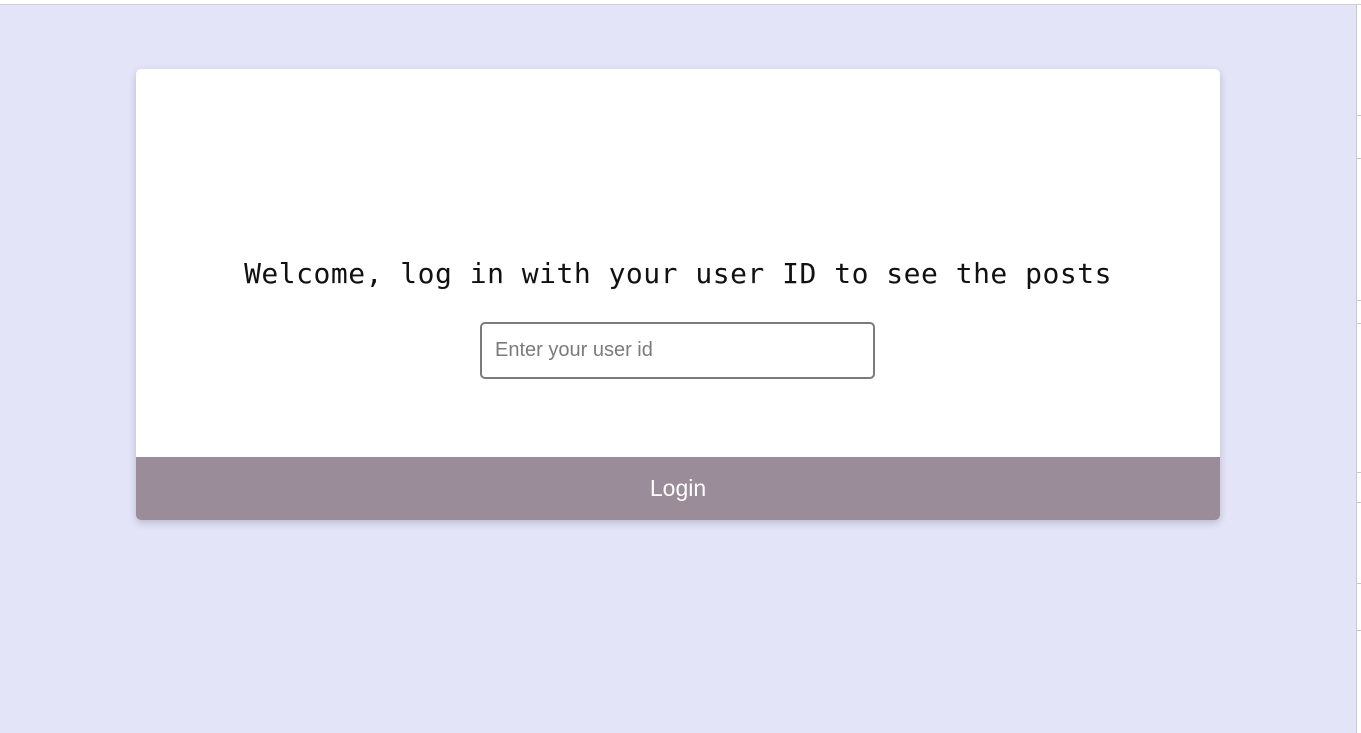  What do you see at coordinates (677, 350) in the screenshot?
I see `user-id-input` at bounding box center [677, 350].